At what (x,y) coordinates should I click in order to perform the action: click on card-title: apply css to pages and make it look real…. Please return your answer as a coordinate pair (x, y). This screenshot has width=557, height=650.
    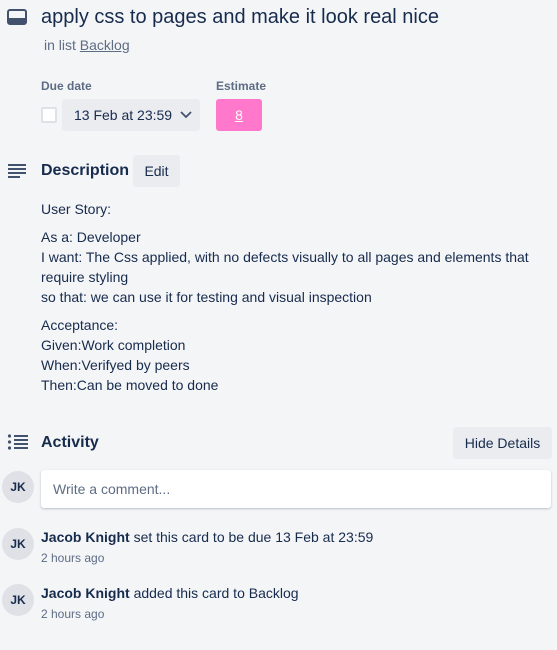
    Looking at the image, I should click on (240, 17).